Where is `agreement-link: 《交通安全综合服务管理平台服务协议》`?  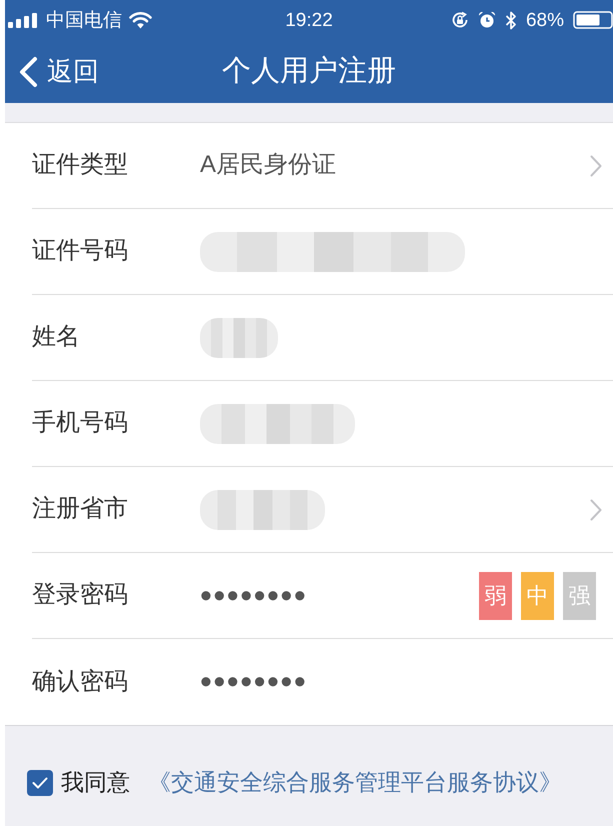
agreement-link: 《交通安全综合服务管理平台服务协议》 is located at coordinates (355, 783).